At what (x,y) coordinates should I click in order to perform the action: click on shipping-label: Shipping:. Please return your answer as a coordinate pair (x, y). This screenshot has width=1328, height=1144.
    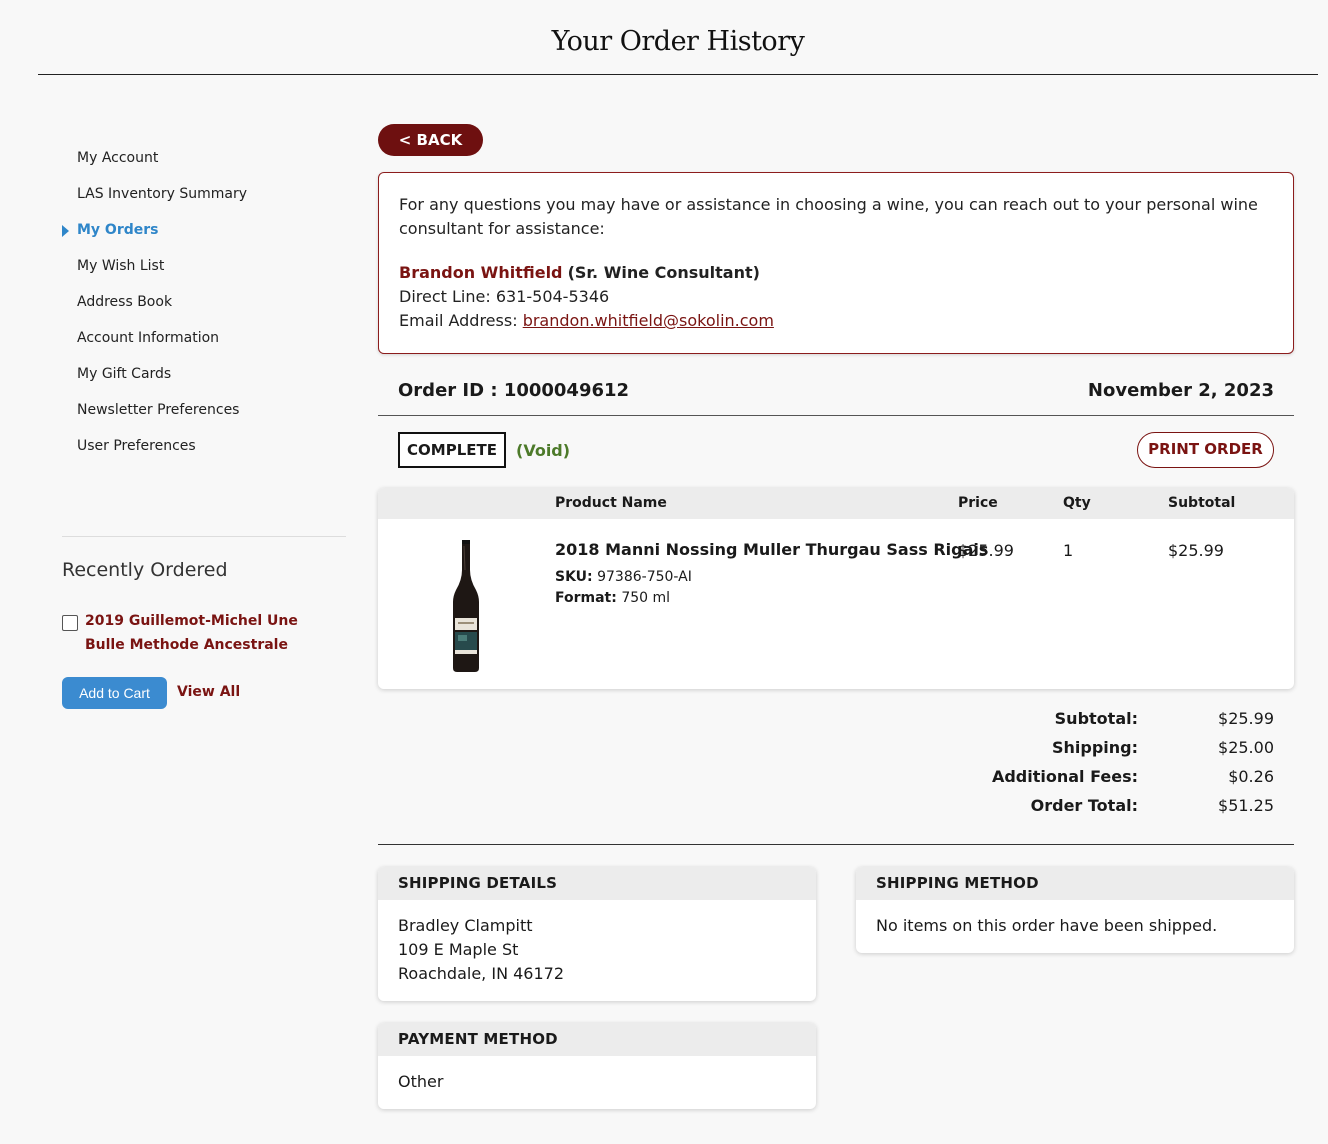
    Looking at the image, I should click on (1094, 747).